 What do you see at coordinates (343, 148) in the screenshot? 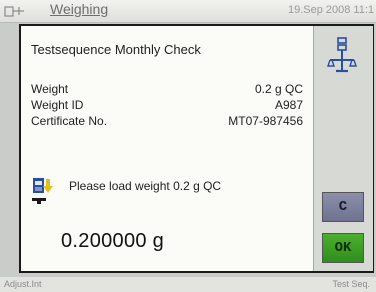
I see `dialog-sidebar: C OK` at bounding box center [343, 148].